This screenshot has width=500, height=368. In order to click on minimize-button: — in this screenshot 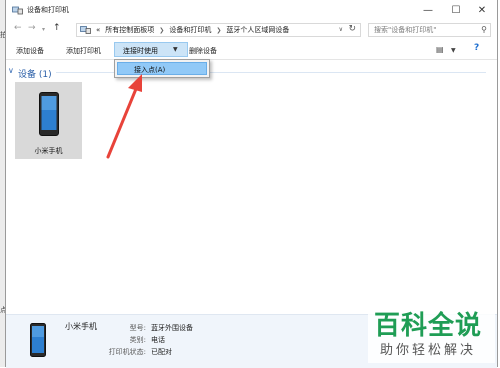, I will do `click(428, 10)`.